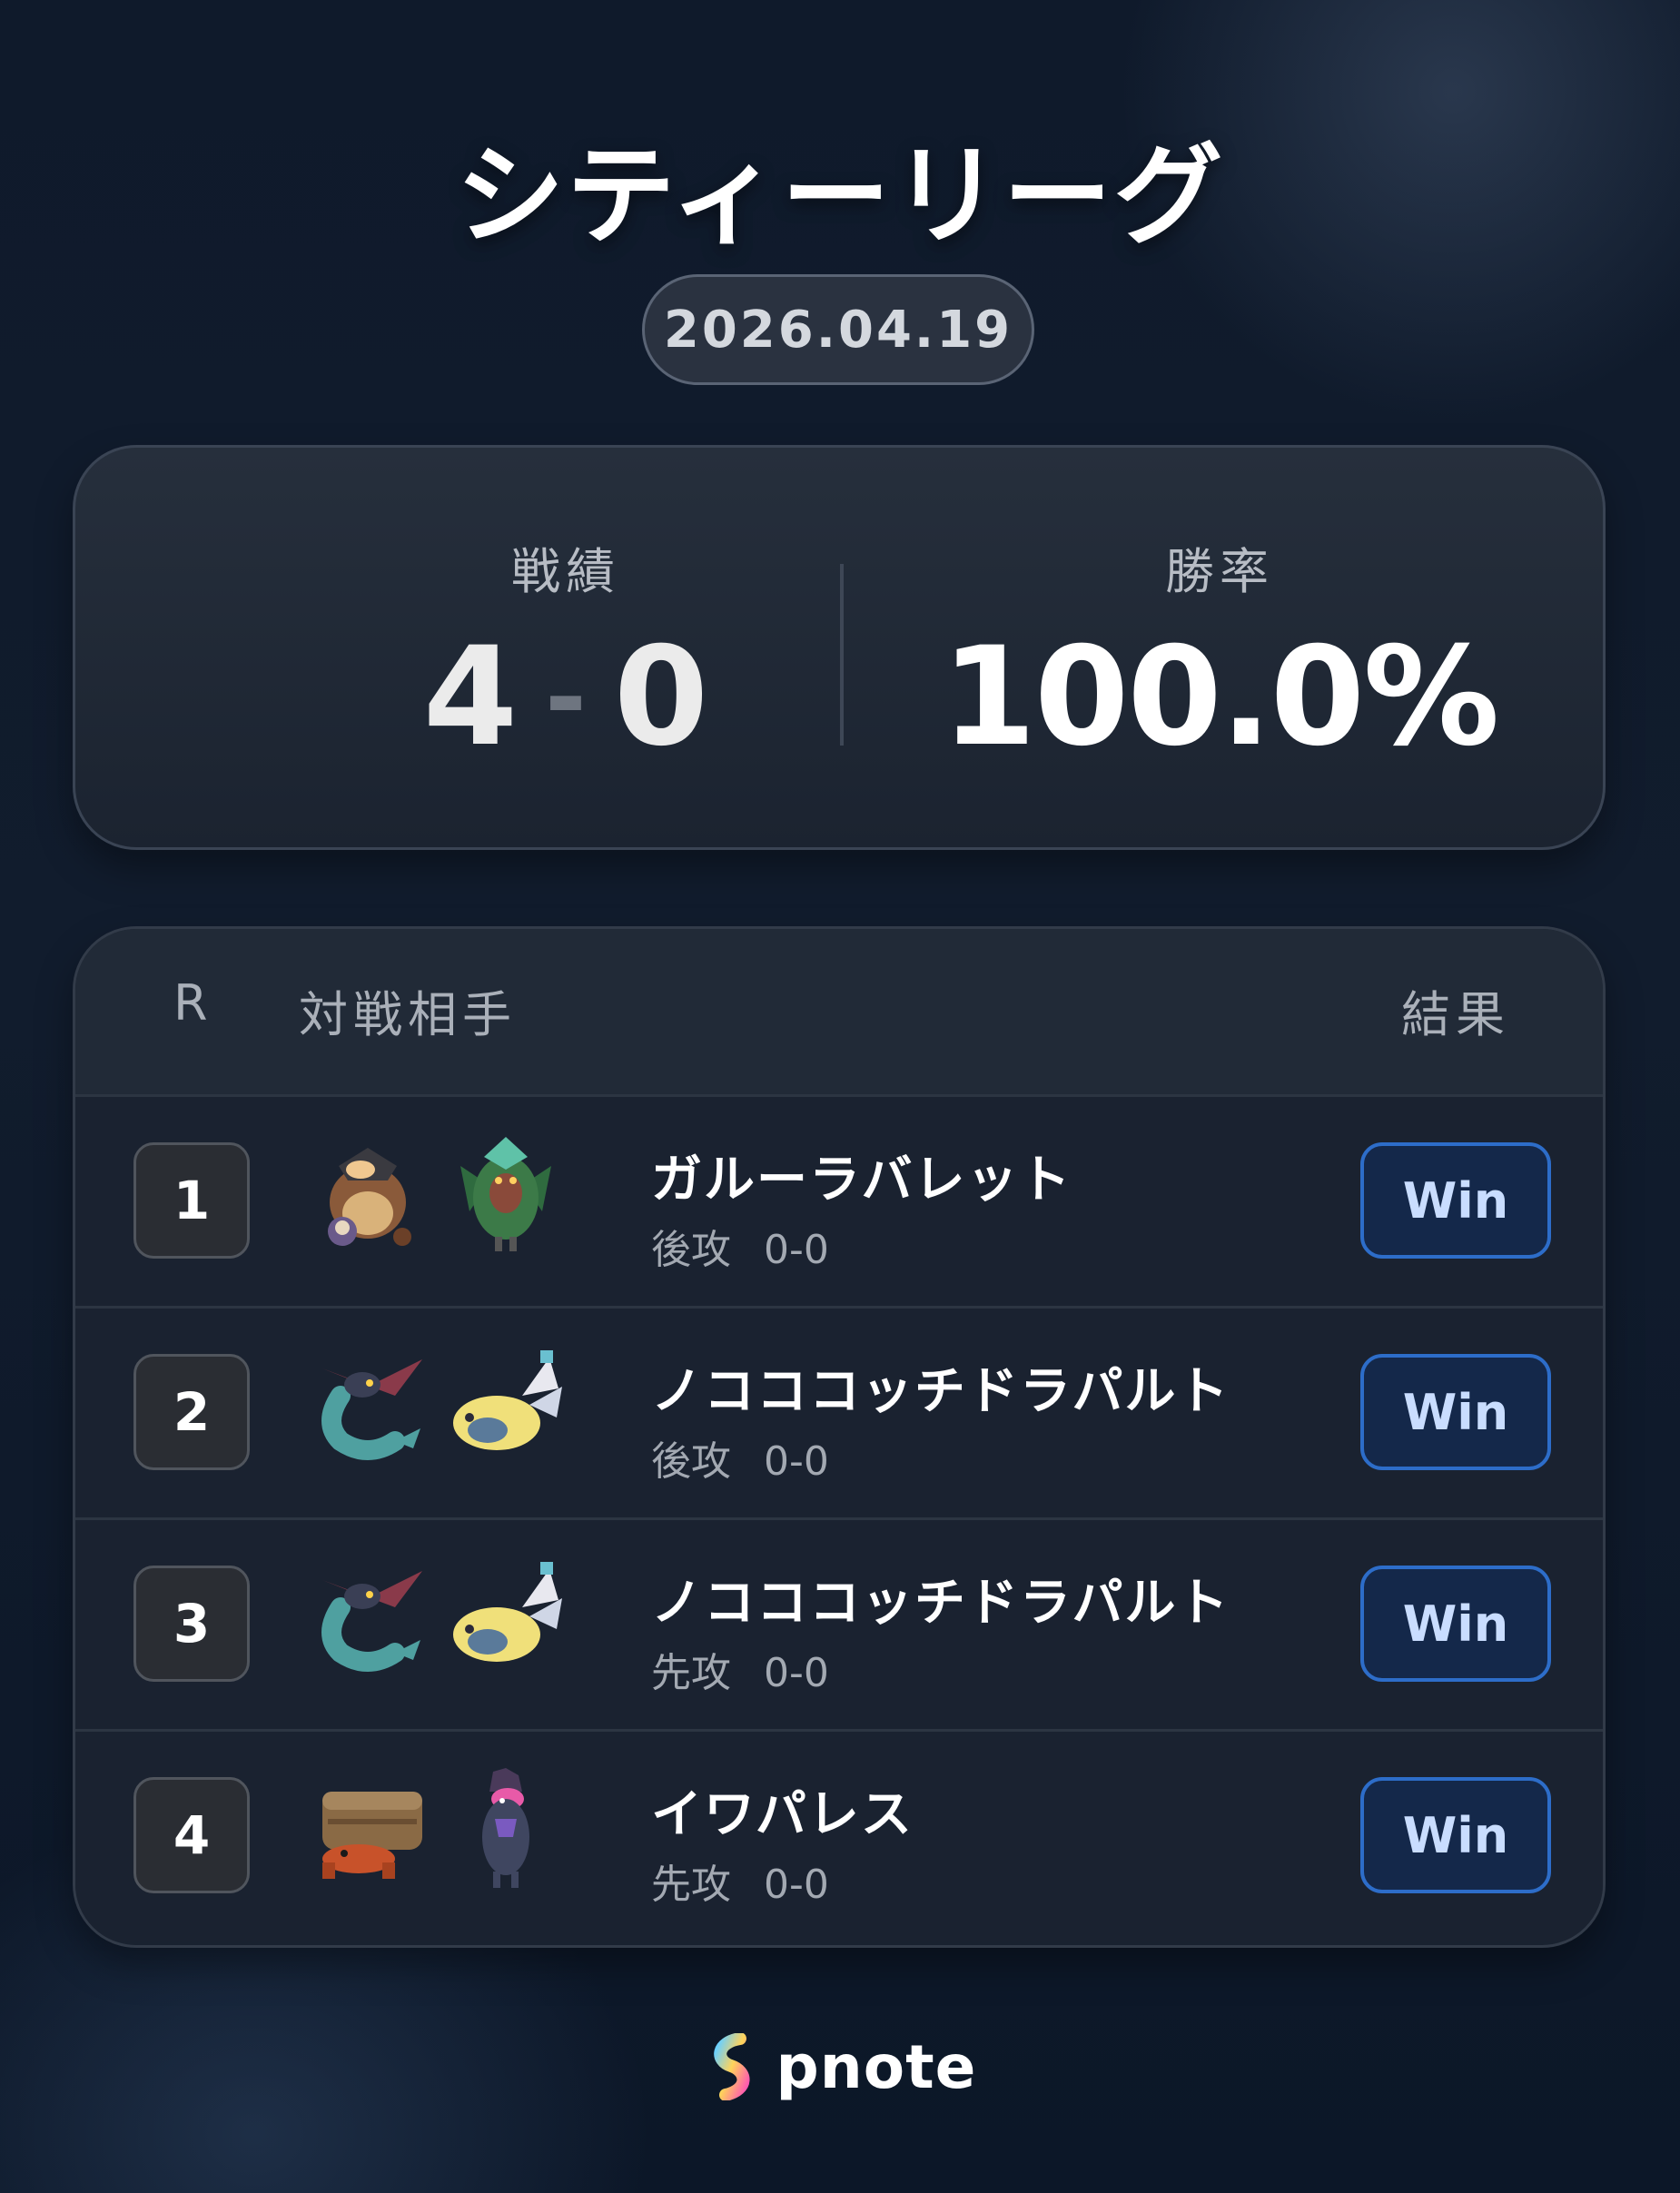  I want to click on win-rate-value: 100.0%, so click(1221, 697).